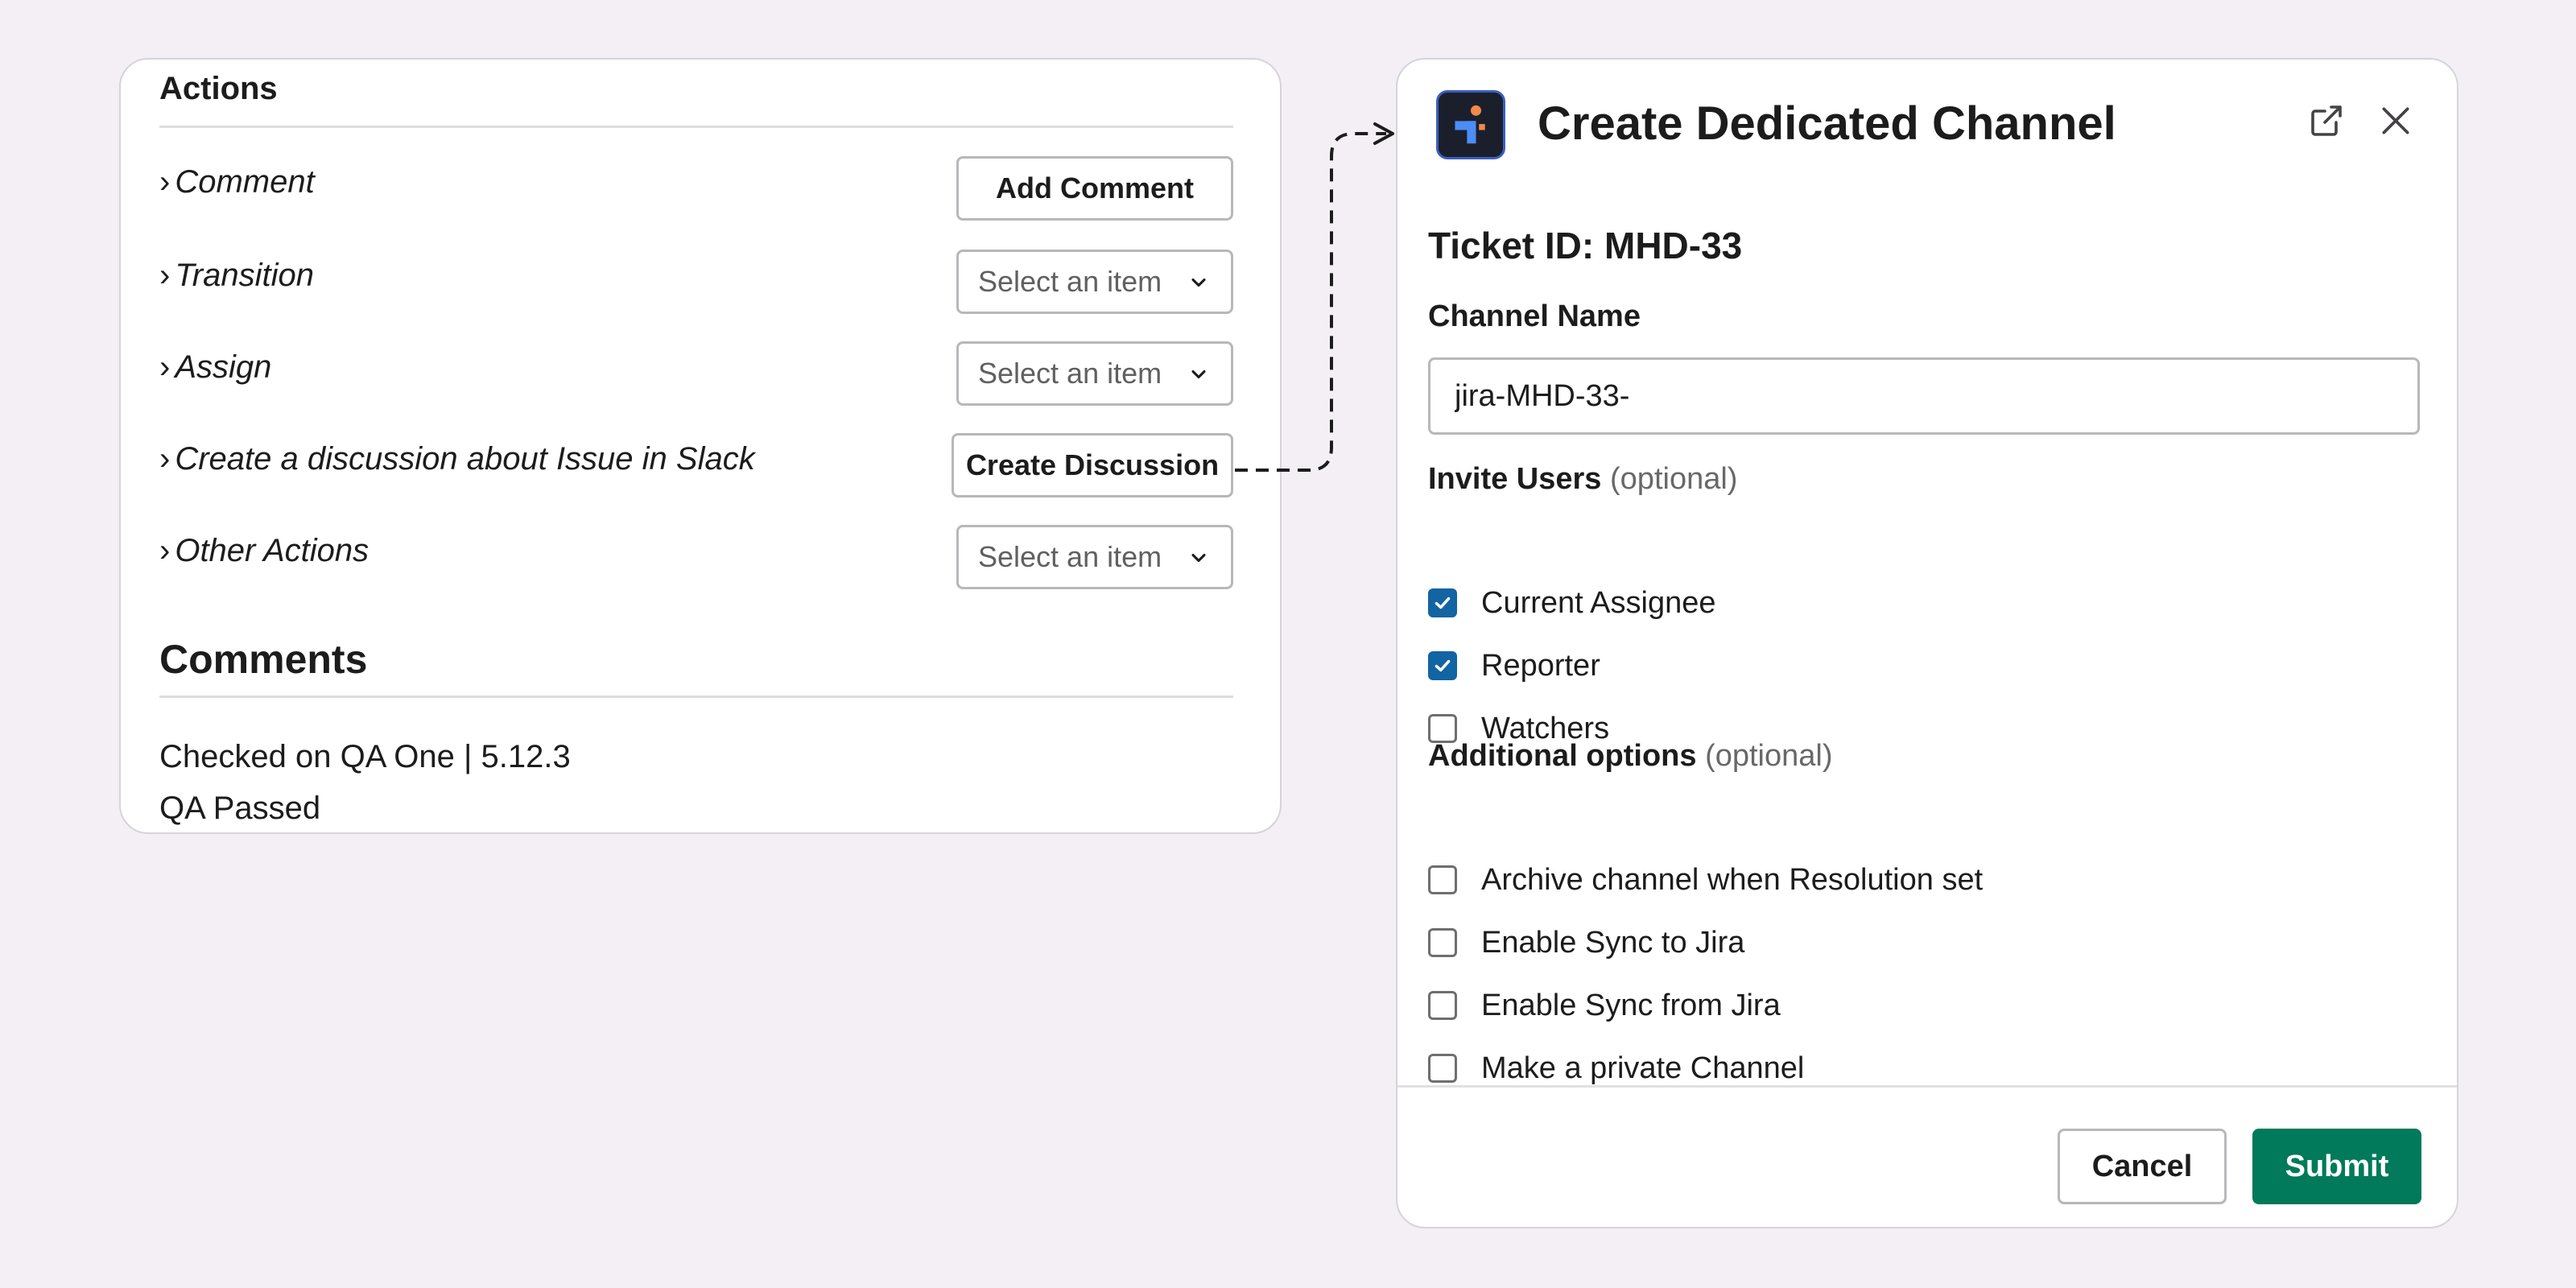  Describe the element at coordinates (1827, 123) in the screenshot. I see `modal-title: Create Dedicated Channel` at that location.